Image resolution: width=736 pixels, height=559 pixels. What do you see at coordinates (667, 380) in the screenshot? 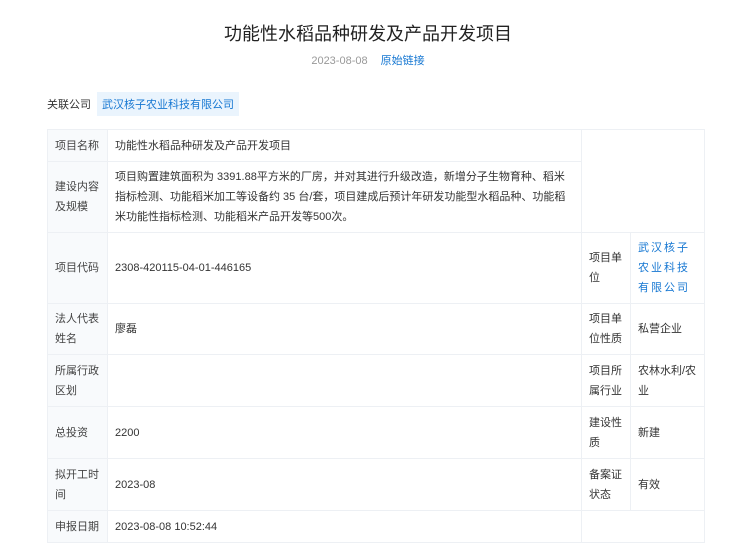
I see `value-industry: 农林水利/农业` at bounding box center [667, 380].